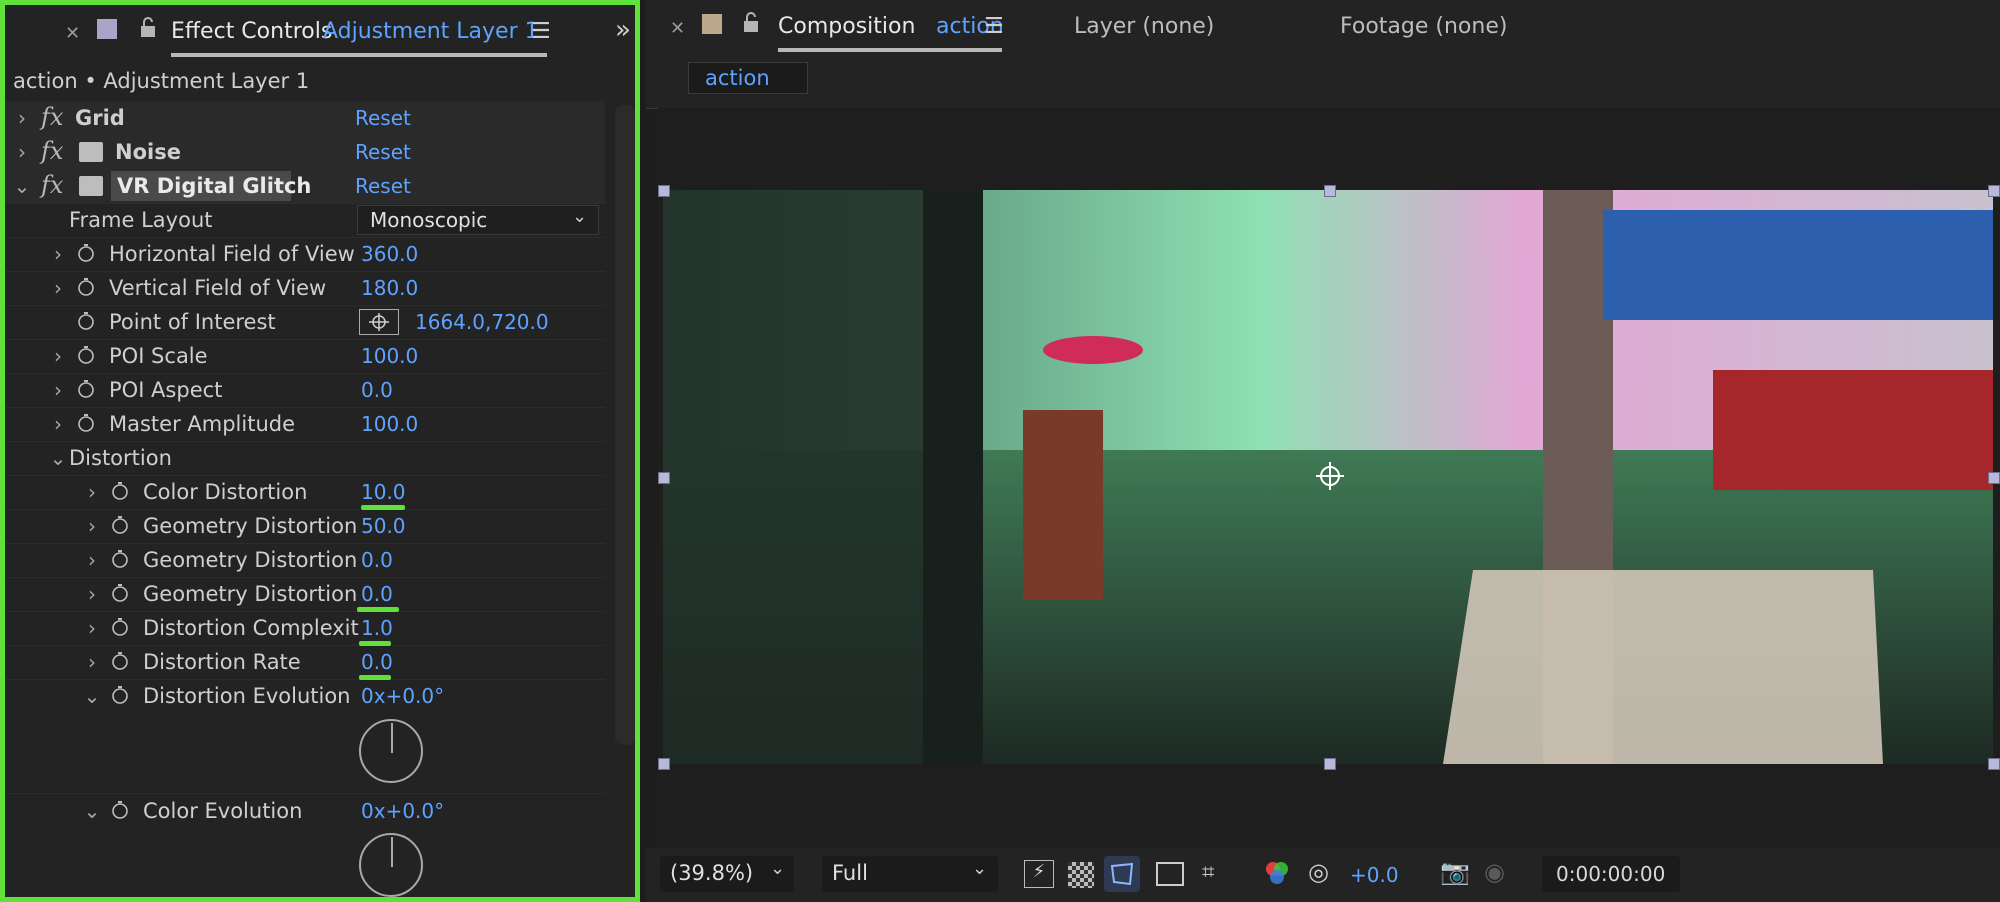  What do you see at coordinates (305, 254) in the screenshot?
I see `param-row: › Horizontal Field of View 360.0` at bounding box center [305, 254].